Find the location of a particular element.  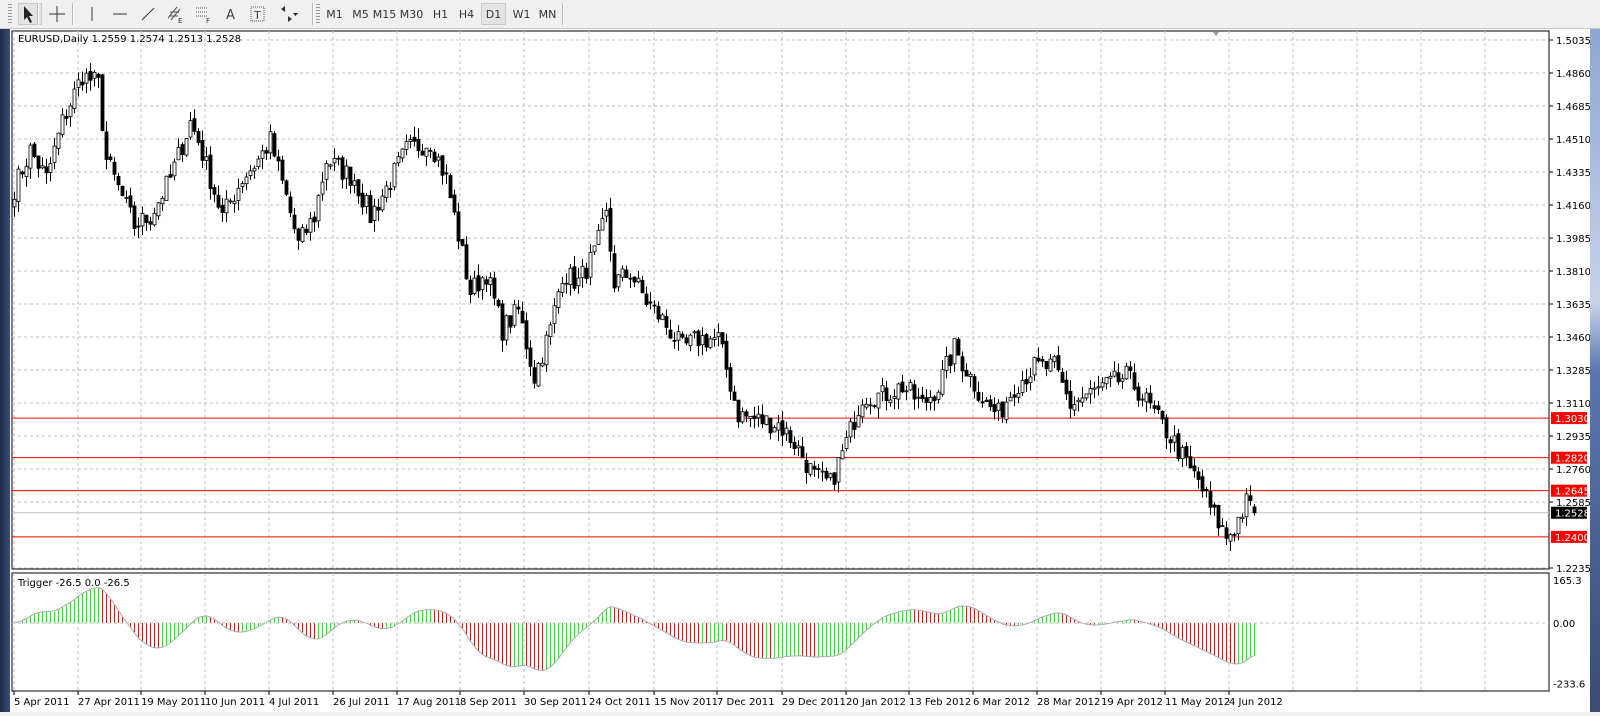

date-label: 19 Apr 2012 is located at coordinates (1132, 702).